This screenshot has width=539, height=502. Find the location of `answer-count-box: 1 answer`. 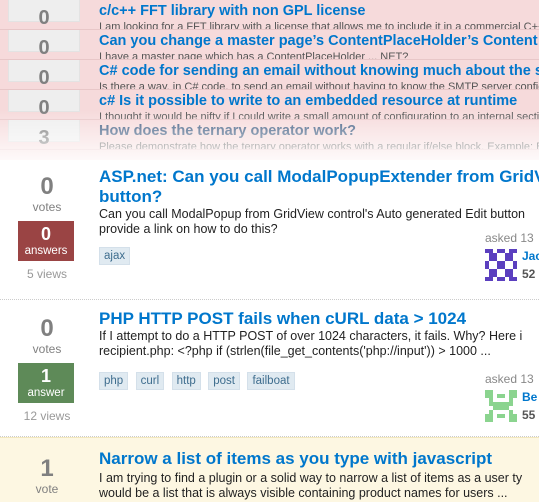

answer-count-box: 1 answer is located at coordinates (46, 383).